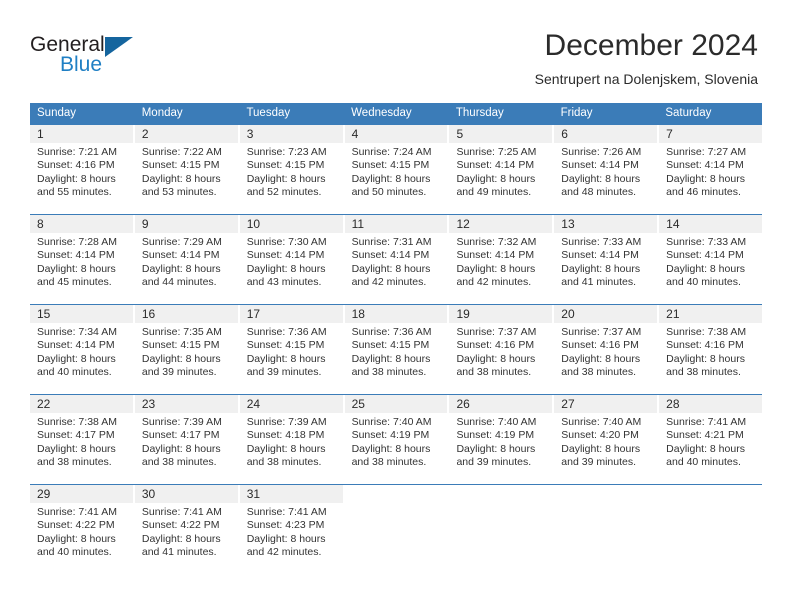  Describe the element at coordinates (606, 404) in the screenshot. I see `day-number: 27` at that location.